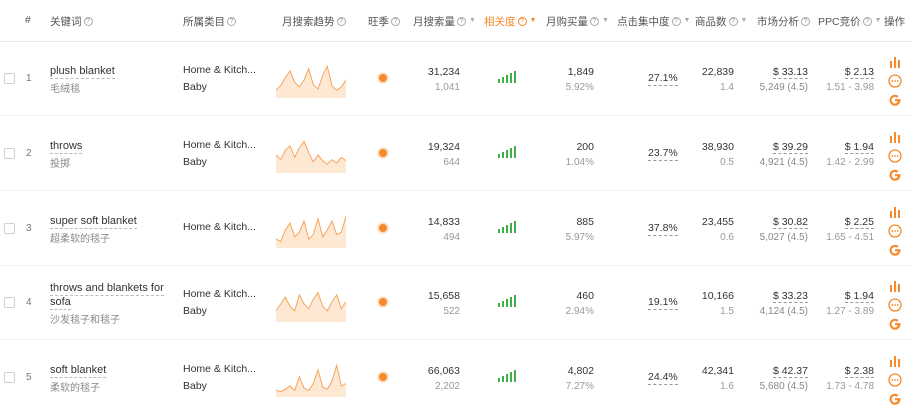 The width and height of the screenshot is (912, 406). I want to click on row-index: 2, so click(29, 153).